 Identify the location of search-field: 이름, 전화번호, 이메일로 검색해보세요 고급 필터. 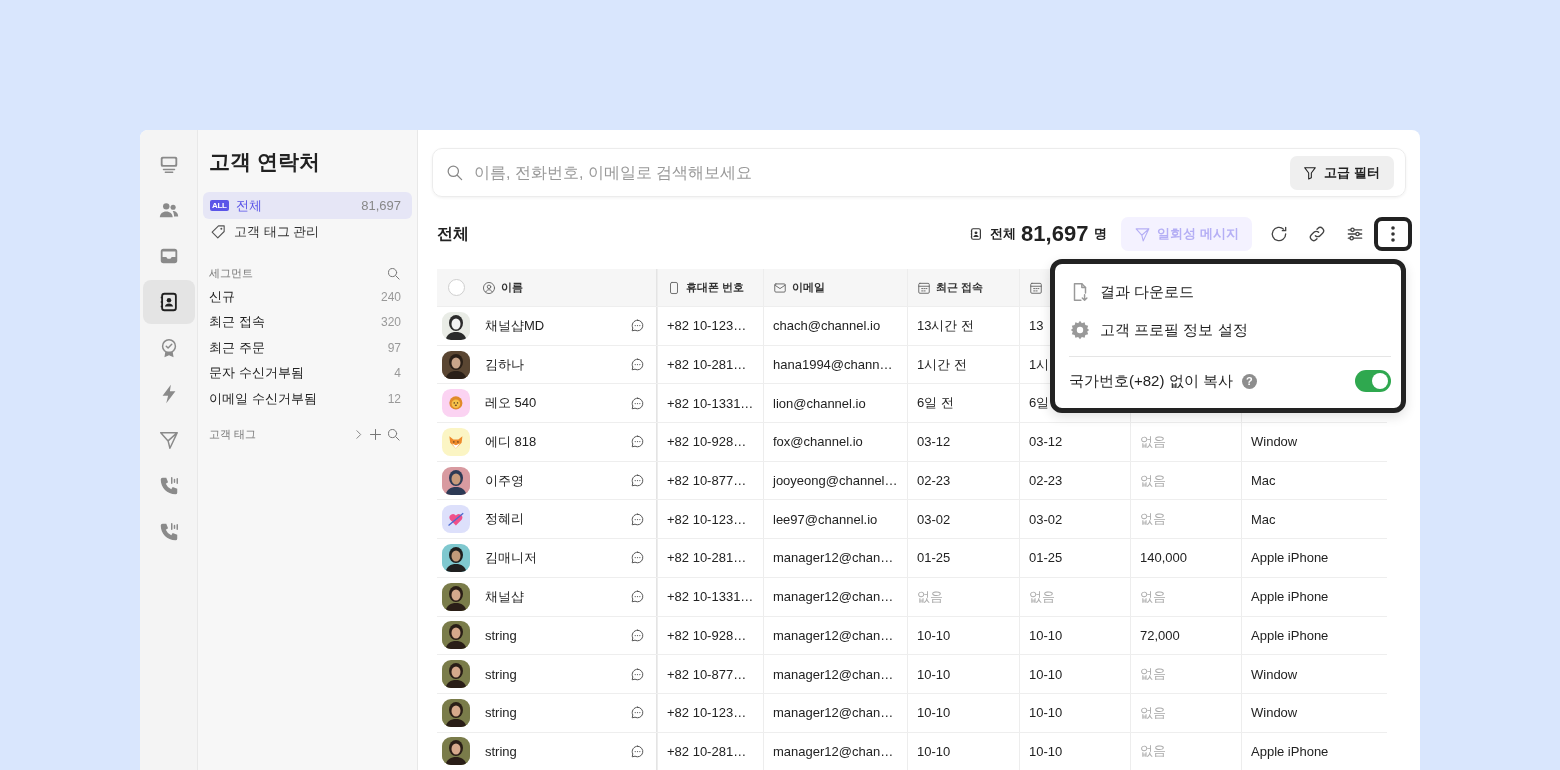
(919, 172).